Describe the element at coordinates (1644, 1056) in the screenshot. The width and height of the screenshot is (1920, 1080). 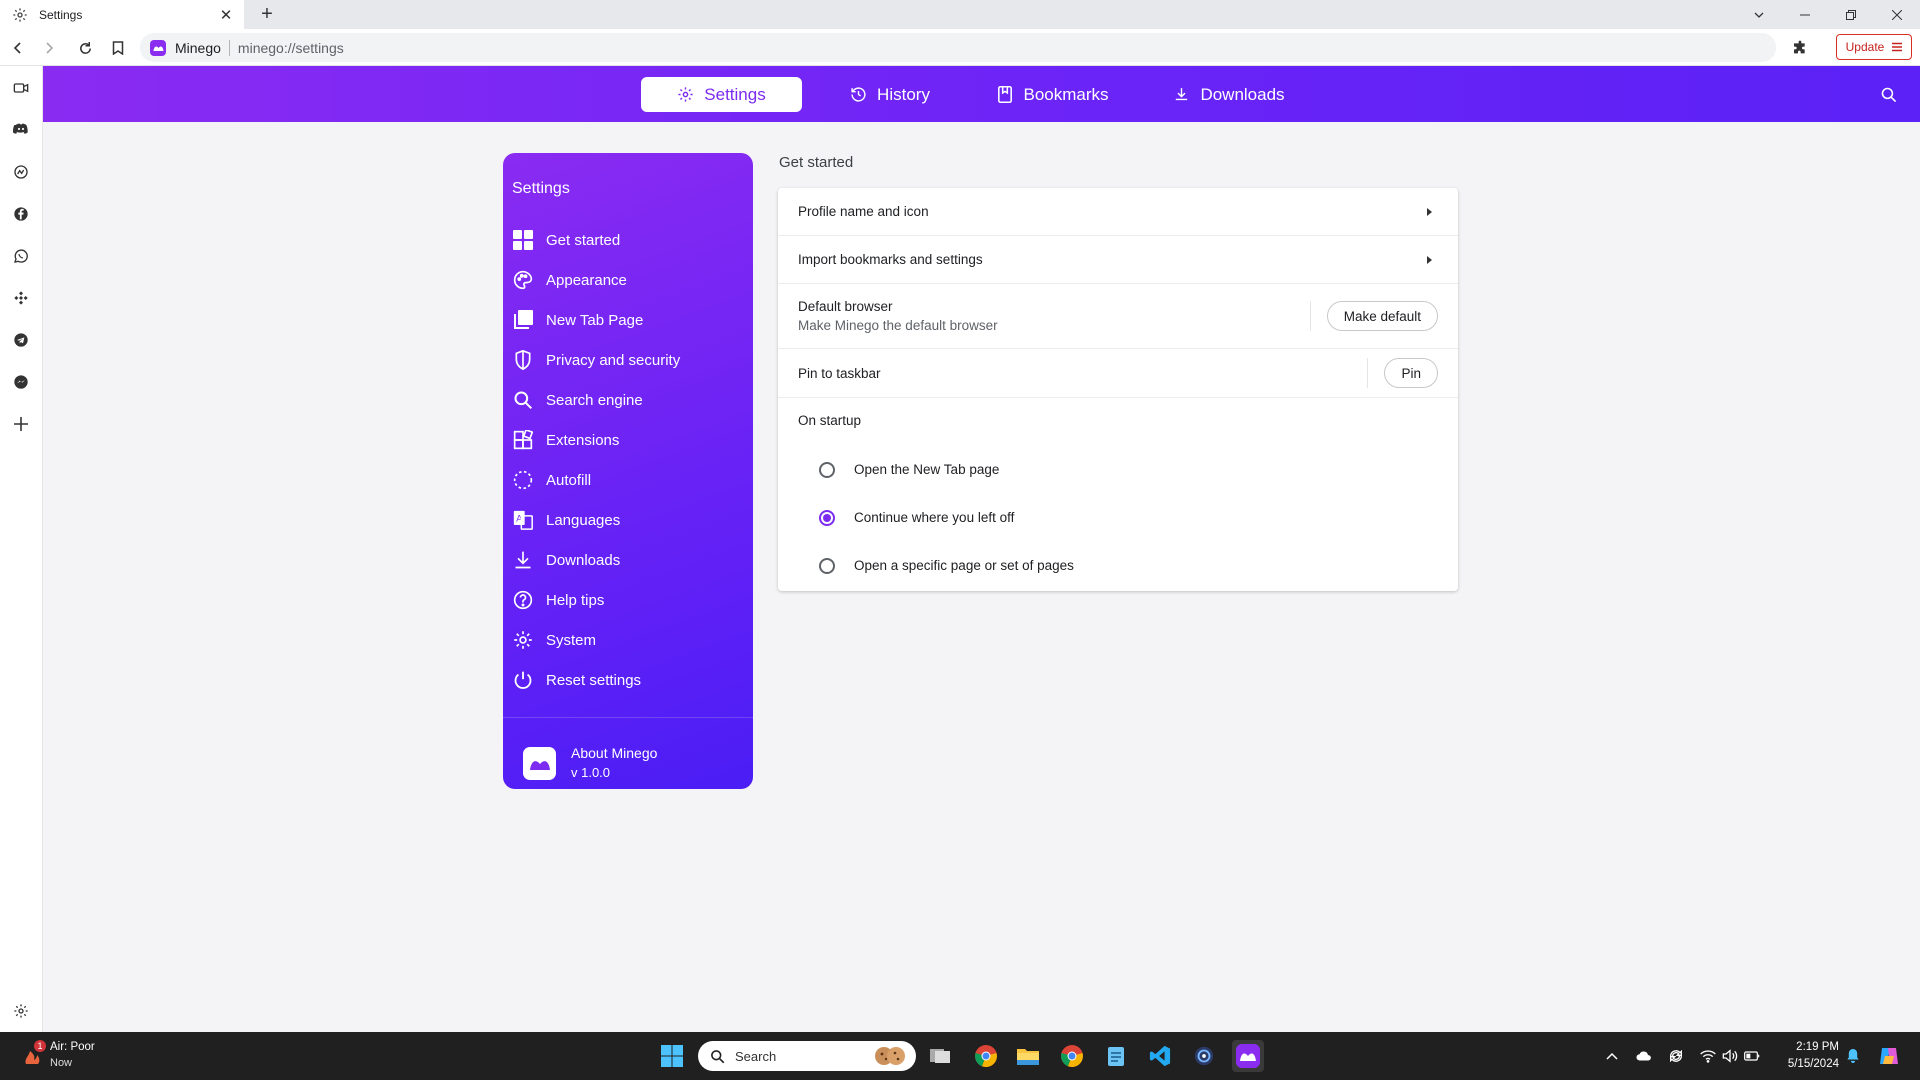
I see `onedrive-cloud-icon` at that location.